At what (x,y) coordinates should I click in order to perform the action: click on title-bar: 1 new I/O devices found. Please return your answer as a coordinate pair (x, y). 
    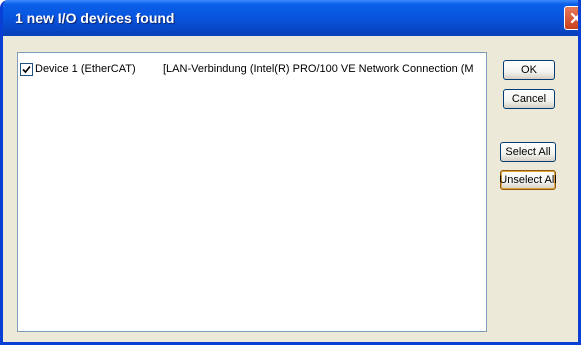
    Looking at the image, I should click on (290, 18).